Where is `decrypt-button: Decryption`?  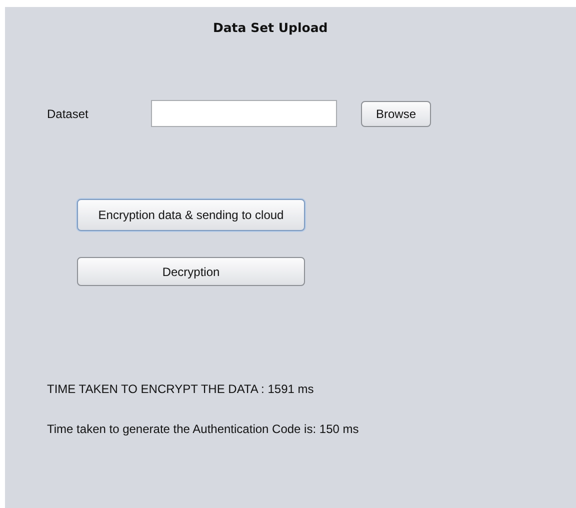
decrypt-button: Decryption is located at coordinates (191, 271).